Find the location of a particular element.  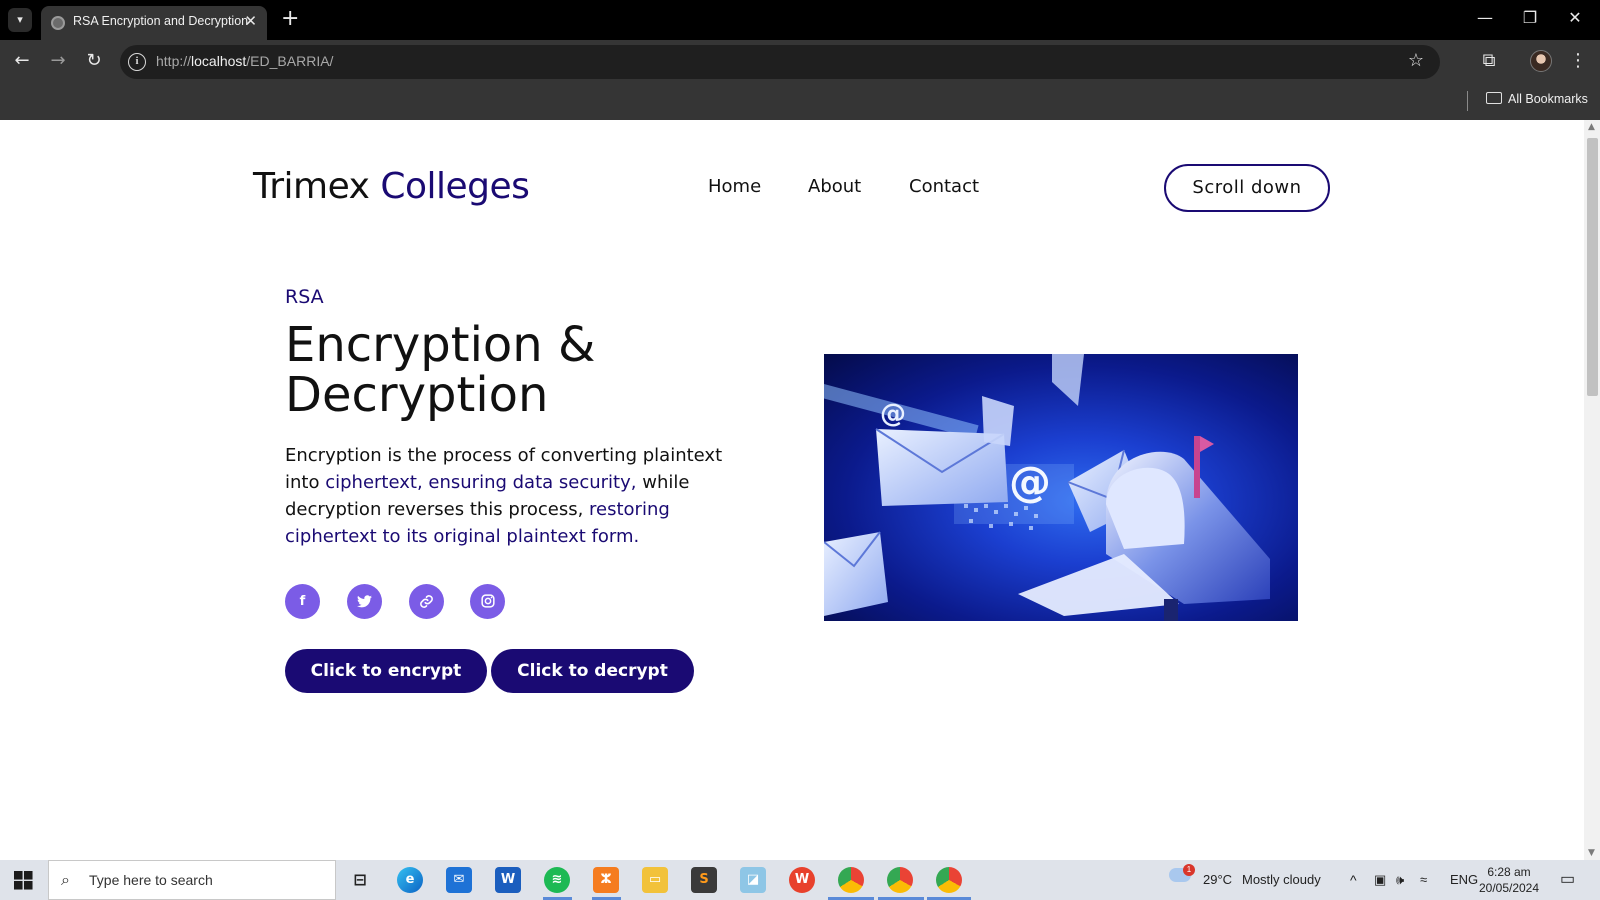

language-indicator: ENG is located at coordinates (1464, 879).